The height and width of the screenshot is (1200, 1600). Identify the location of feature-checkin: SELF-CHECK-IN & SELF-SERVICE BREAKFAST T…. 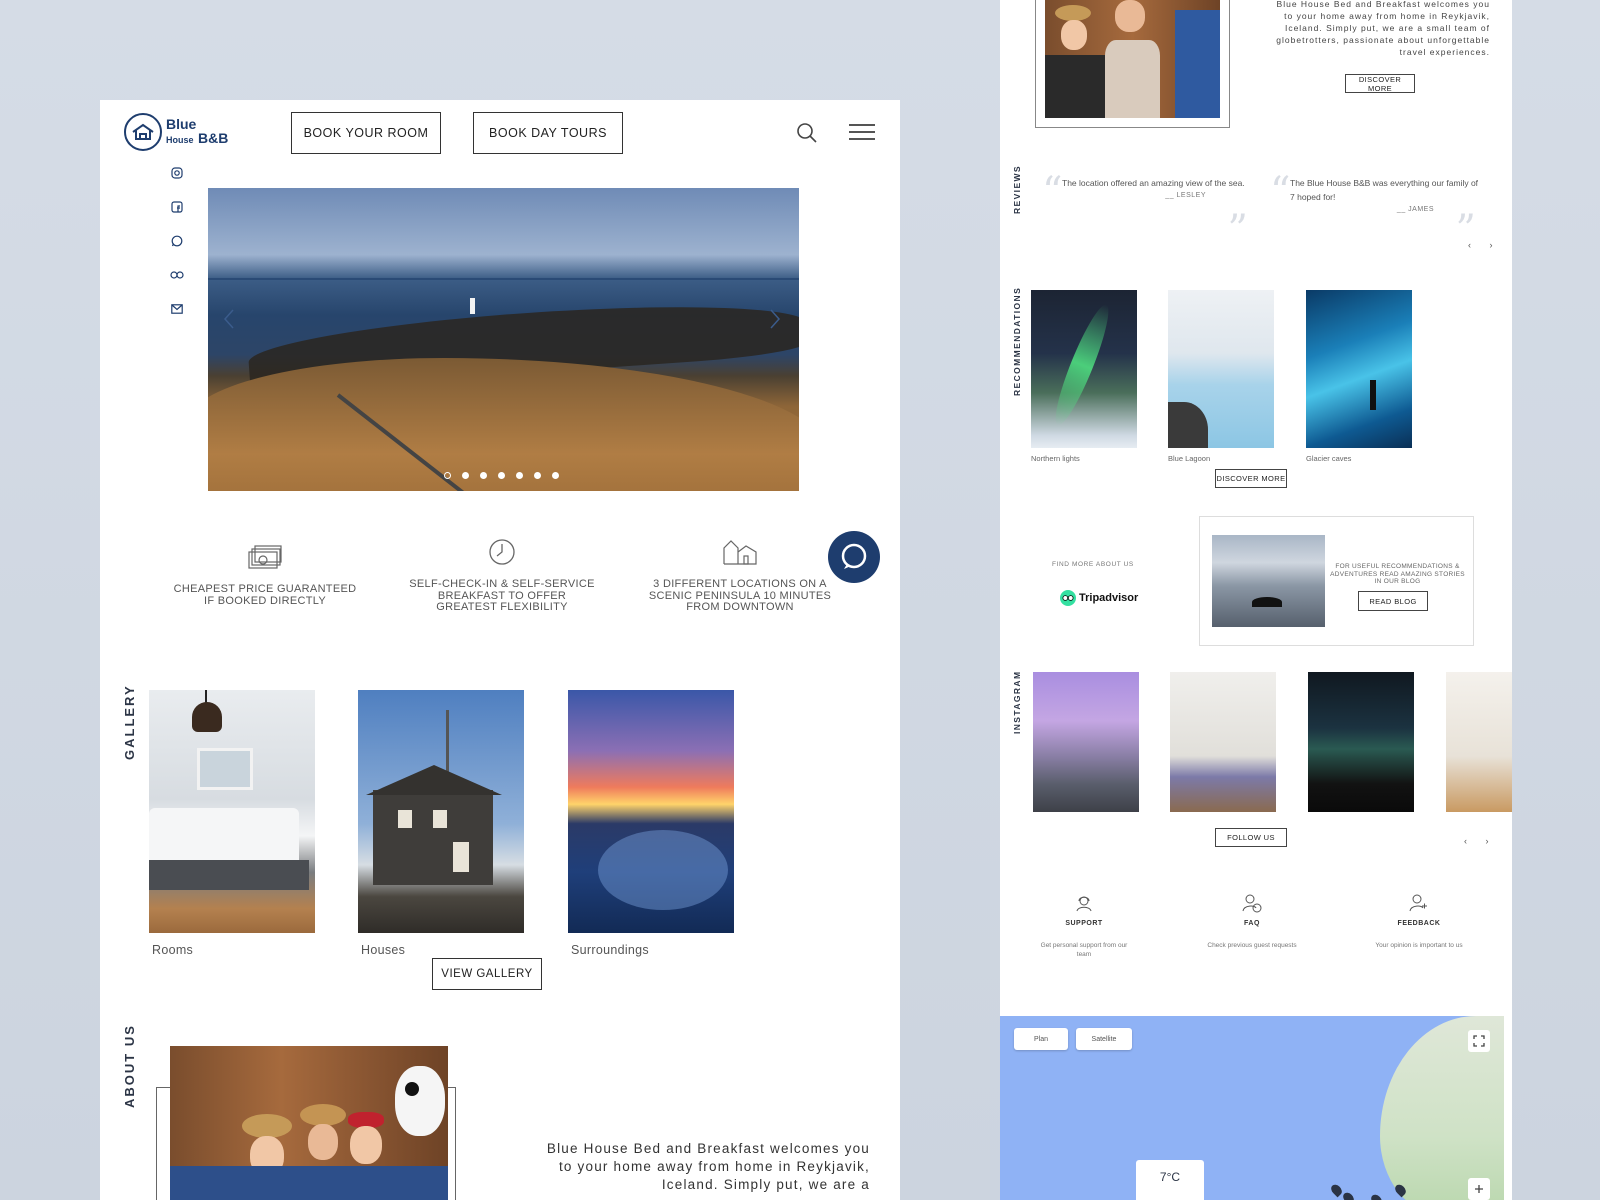
(502, 574).